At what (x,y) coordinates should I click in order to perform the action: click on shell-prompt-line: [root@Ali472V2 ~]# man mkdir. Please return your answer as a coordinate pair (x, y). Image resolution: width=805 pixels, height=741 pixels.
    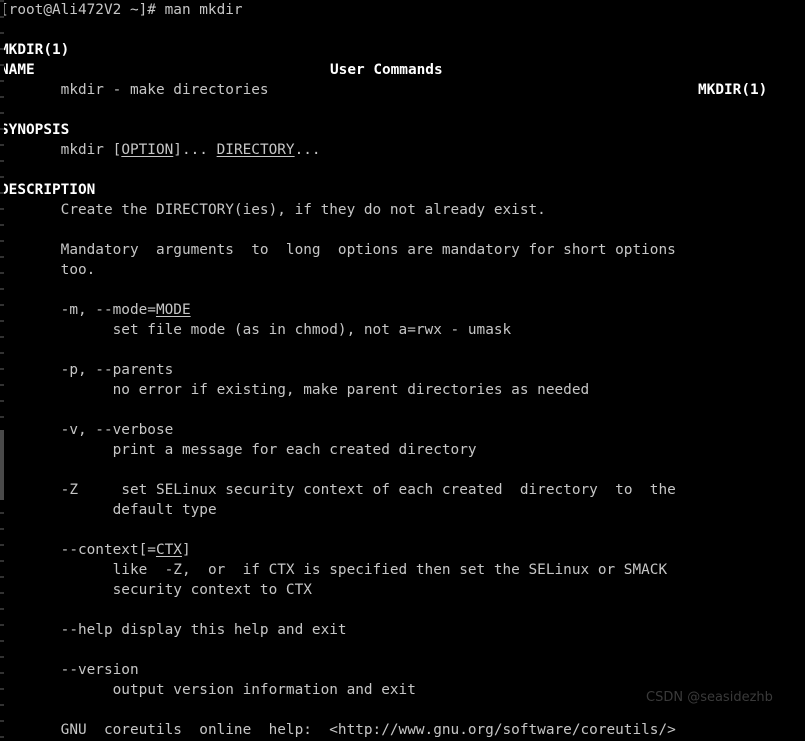
    Looking at the image, I should click on (121, 10).